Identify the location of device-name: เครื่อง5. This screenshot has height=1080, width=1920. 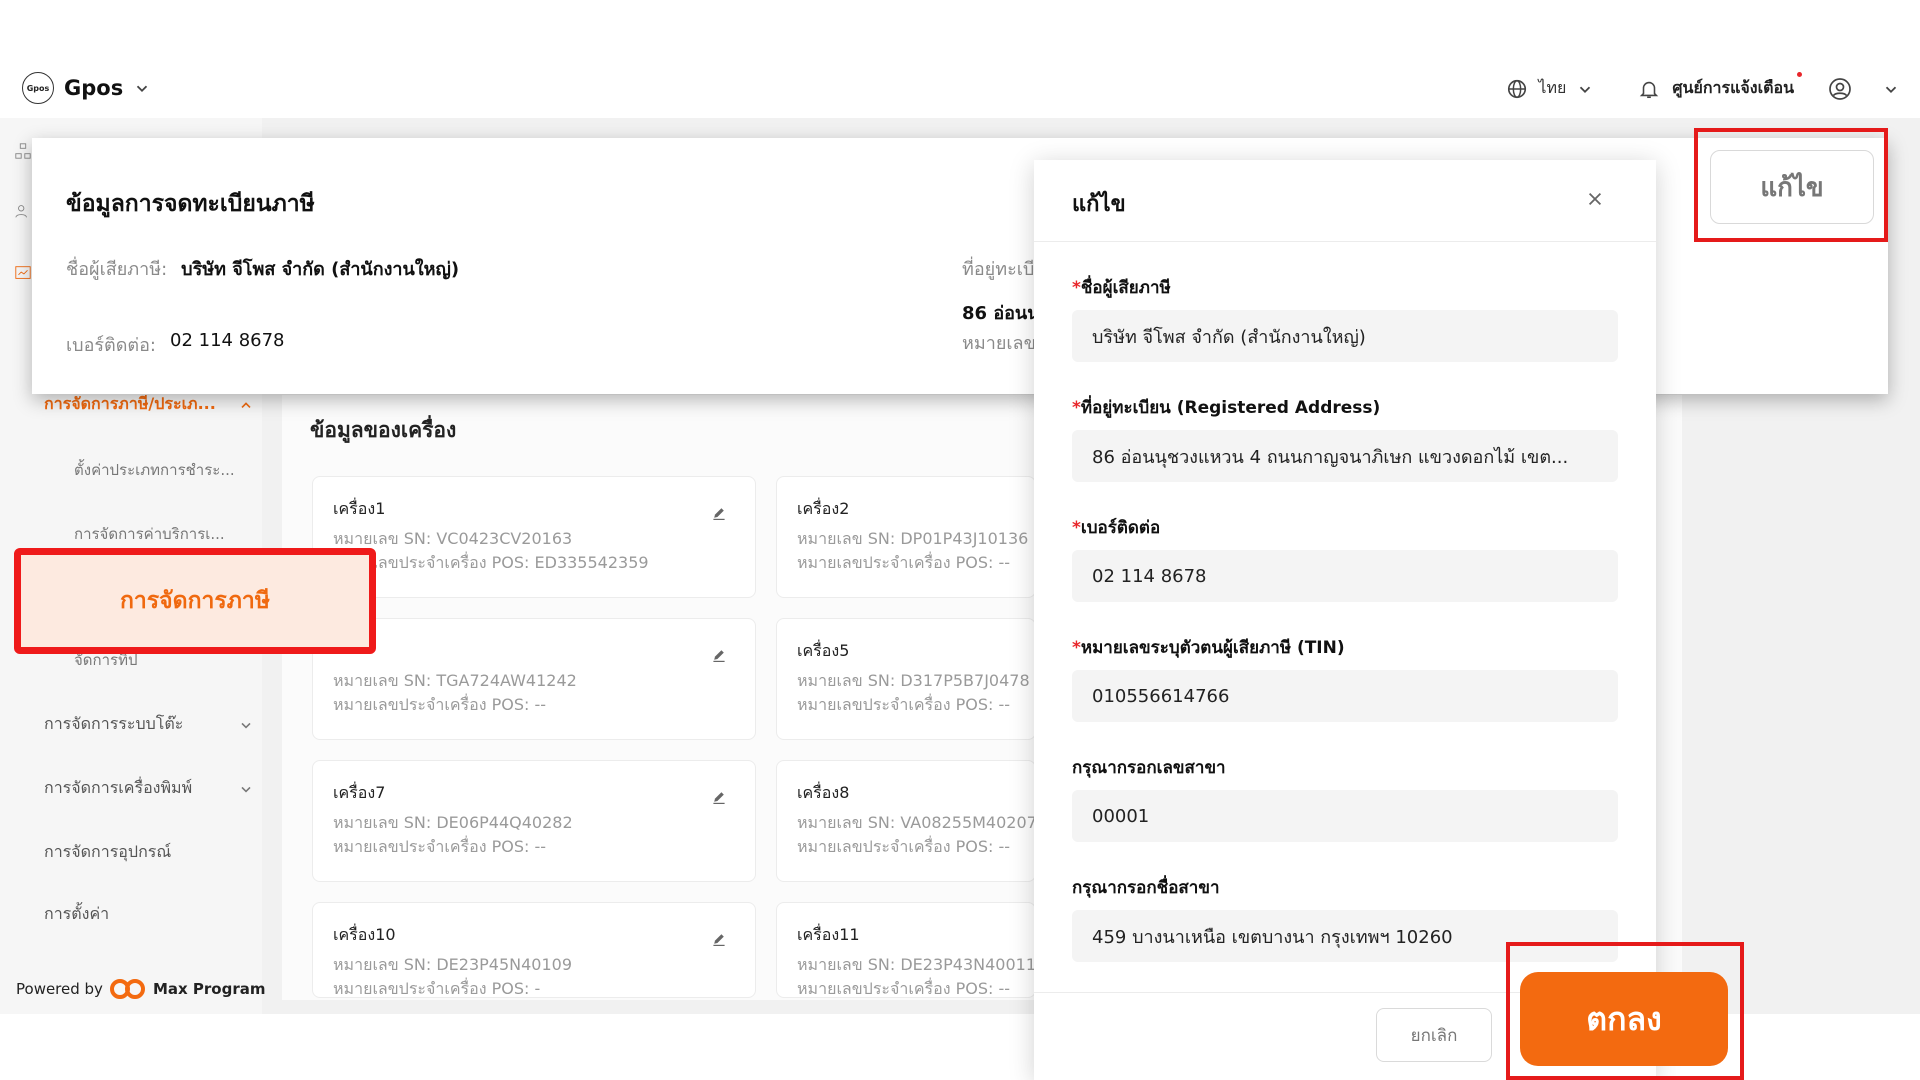
(823, 650).